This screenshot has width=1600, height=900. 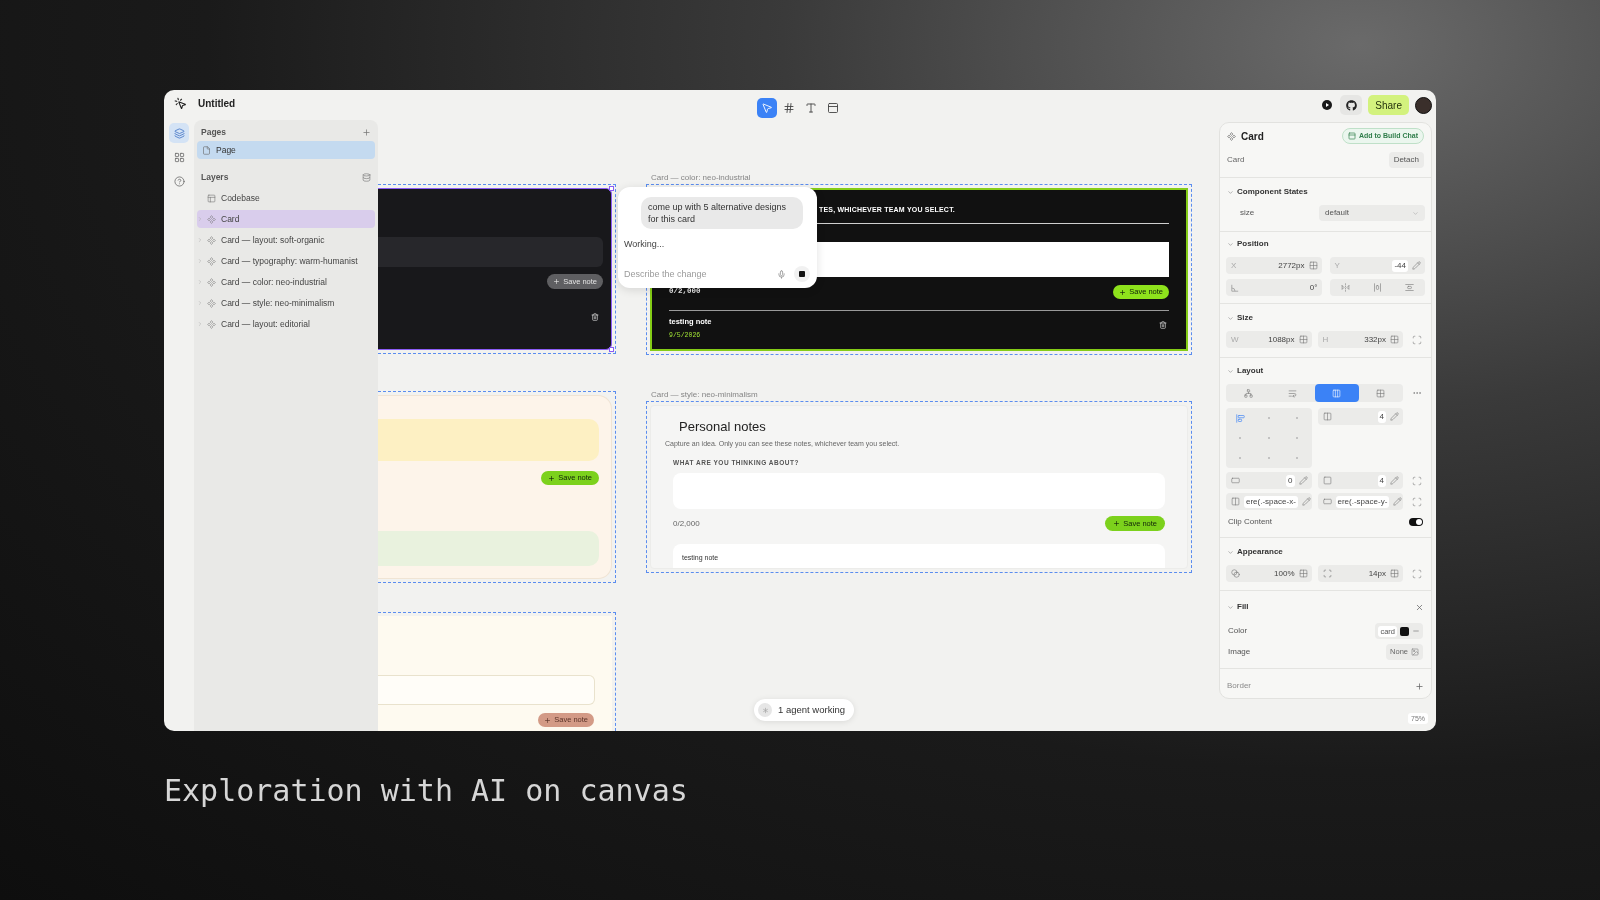 I want to click on layer-item: Card — layout: editorial, so click(x=286, y=324).